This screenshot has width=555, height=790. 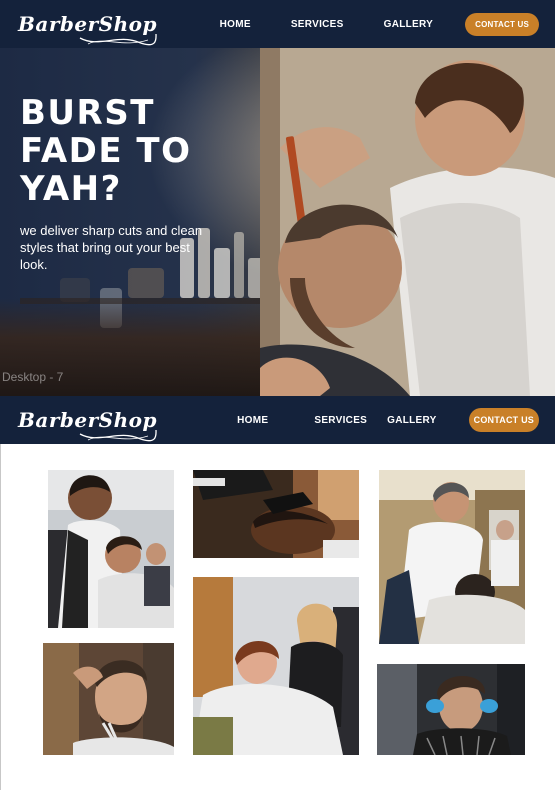 I want to click on nav-services-secondary: SERVICES, so click(x=340, y=420).